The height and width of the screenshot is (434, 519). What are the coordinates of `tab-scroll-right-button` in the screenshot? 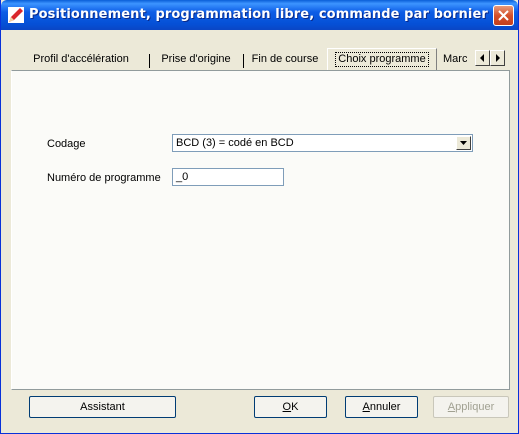 It's located at (497, 58).